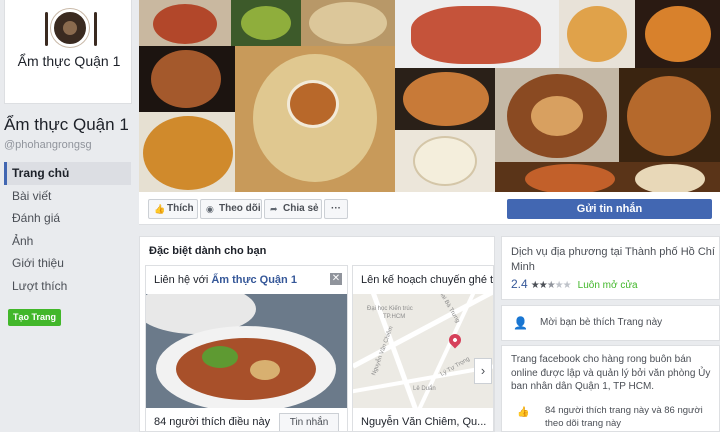 Image resolution: width=720 pixels, height=432 pixels. I want to click on rating-value: 2.4, so click(519, 284).